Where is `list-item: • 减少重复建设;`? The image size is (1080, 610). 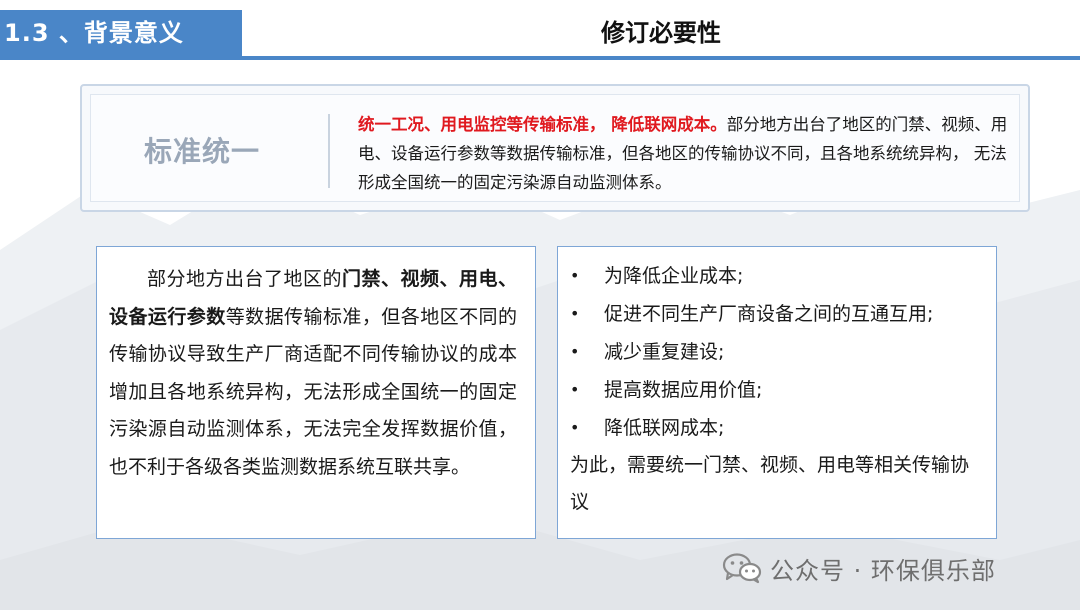
list-item: • 减少重复建设; is located at coordinates (778, 352).